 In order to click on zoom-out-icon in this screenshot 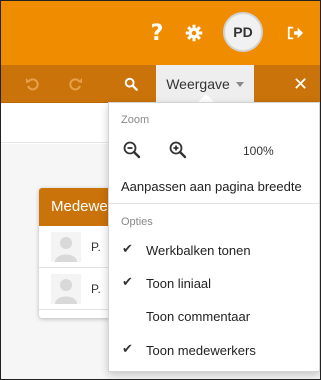, I will do `click(132, 150)`.